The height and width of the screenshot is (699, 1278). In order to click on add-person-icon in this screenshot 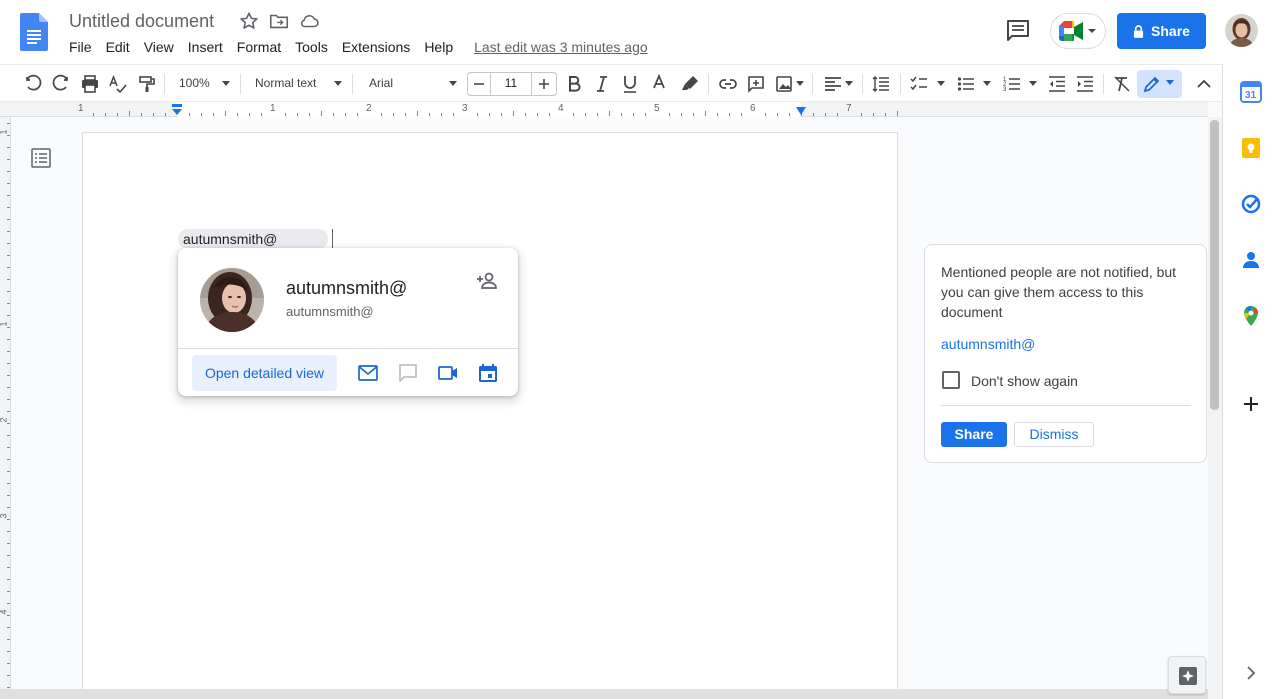, I will do `click(487, 281)`.